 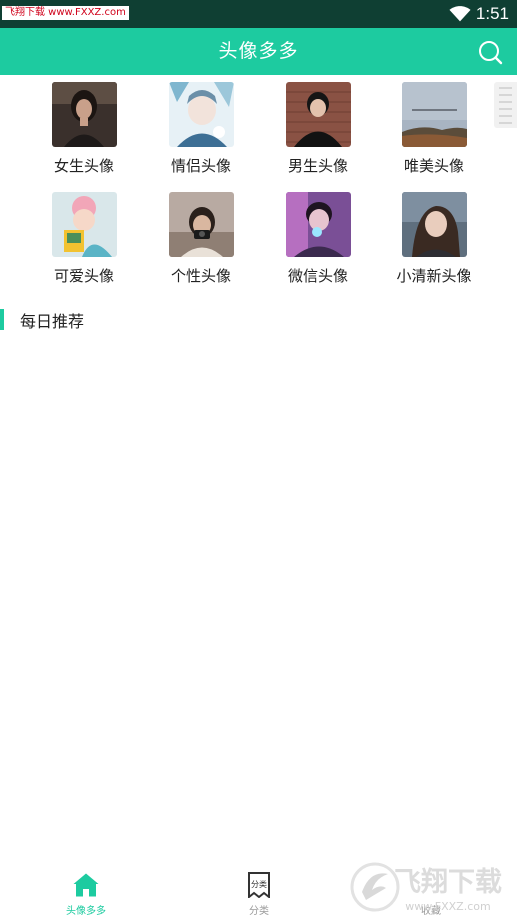 I want to click on category-item-cute: 可爱头像, so click(x=84, y=239).